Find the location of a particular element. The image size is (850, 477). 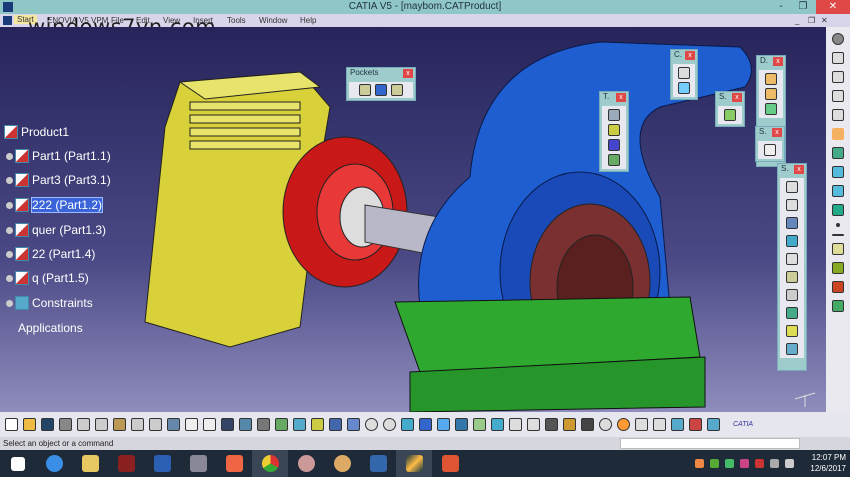

tree-item: q (Part1.5) is located at coordinates (47, 278).